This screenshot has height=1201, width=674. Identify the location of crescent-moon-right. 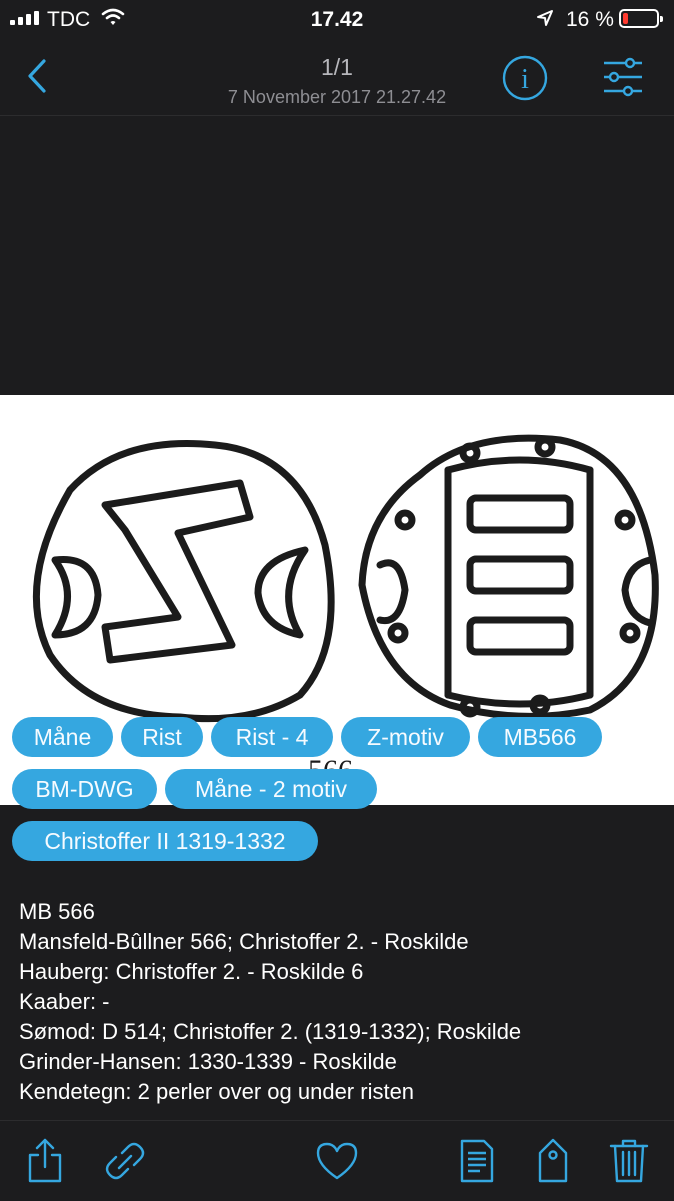
(281, 592).